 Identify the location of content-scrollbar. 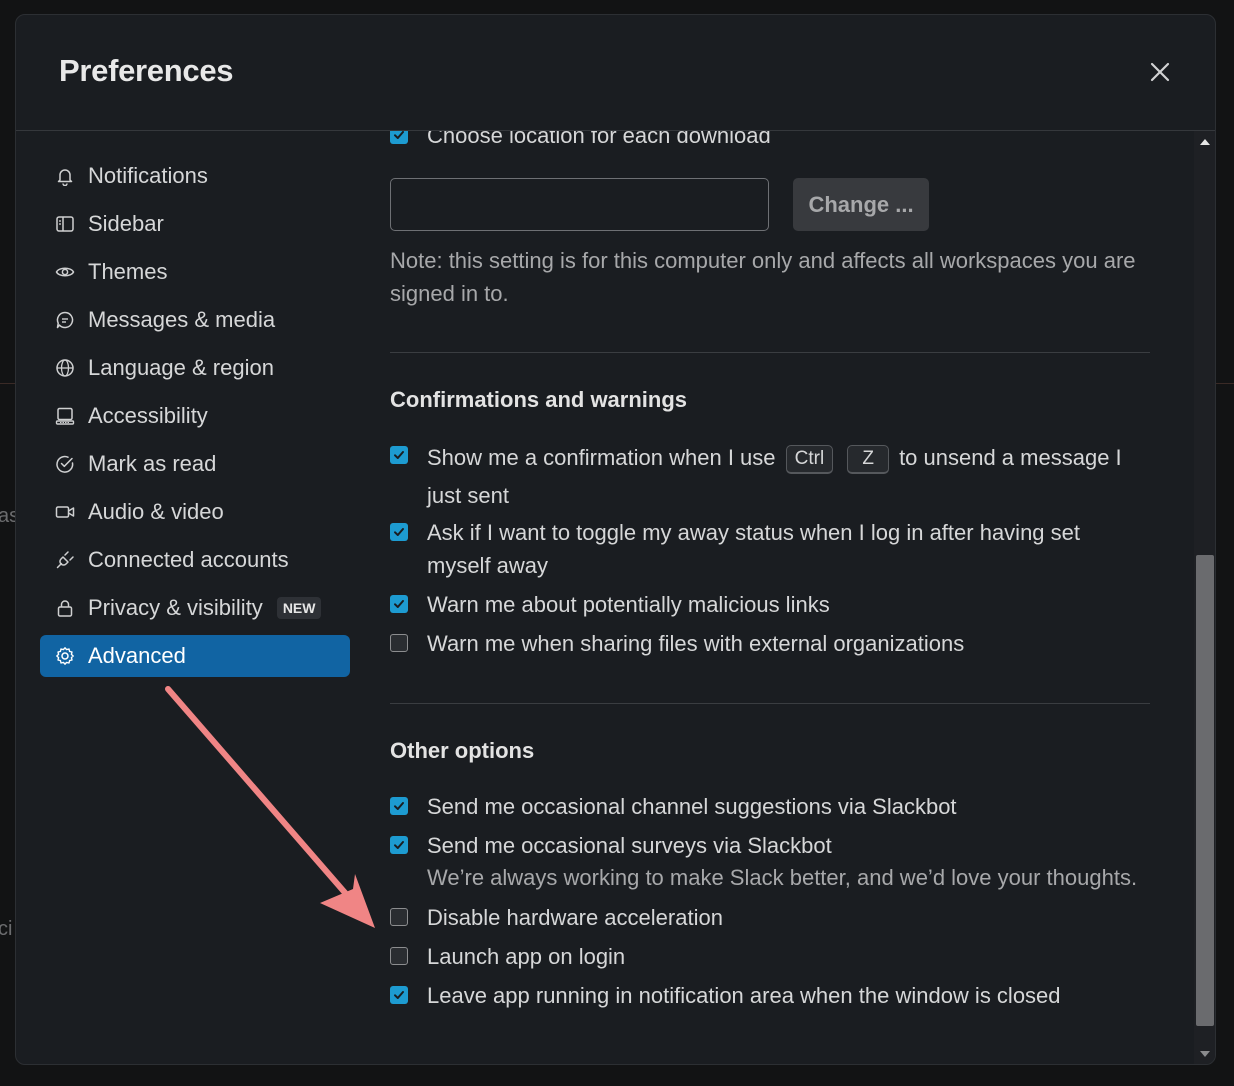
(1204, 597).